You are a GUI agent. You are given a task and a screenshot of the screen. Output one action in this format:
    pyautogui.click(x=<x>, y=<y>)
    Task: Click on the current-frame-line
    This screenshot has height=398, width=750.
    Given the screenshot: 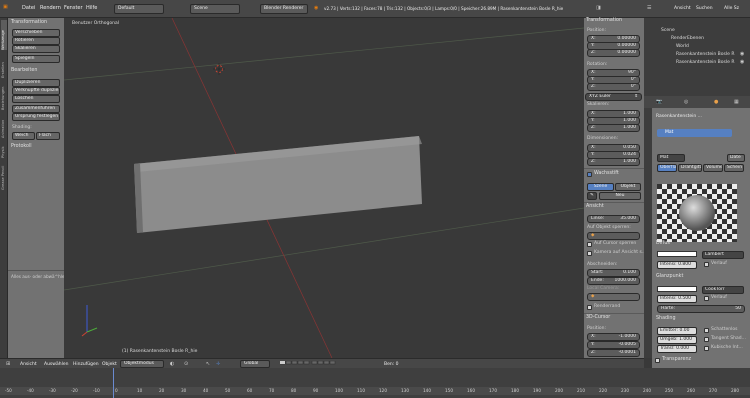 What is the action you would take?
    pyautogui.click(x=113, y=383)
    